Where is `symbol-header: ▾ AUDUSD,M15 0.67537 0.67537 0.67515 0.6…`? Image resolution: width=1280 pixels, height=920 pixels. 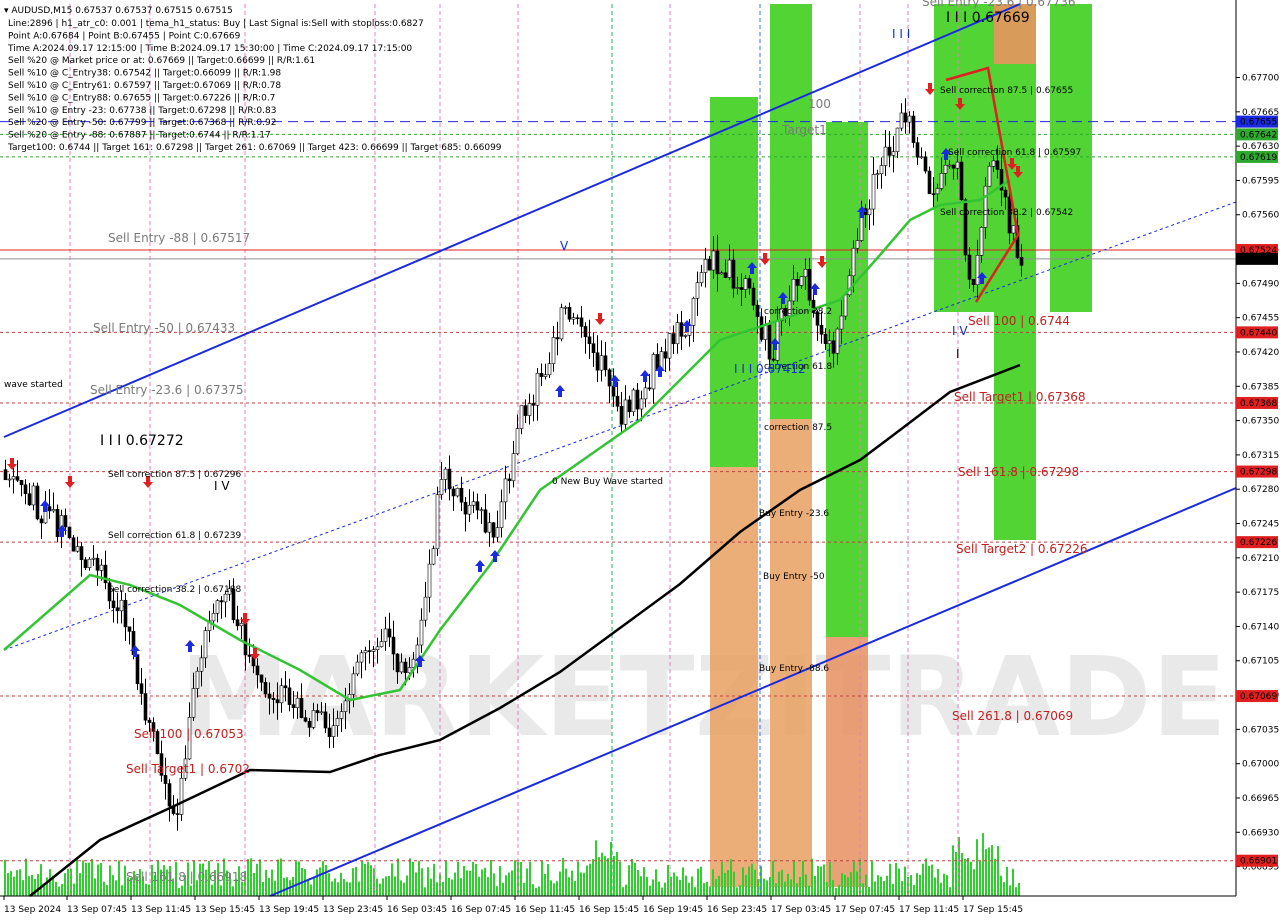
symbol-header: ▾ AUDUSD,M15 0.67537 0.67537 0.67515 0.6… is located at coordinates (118, 11).